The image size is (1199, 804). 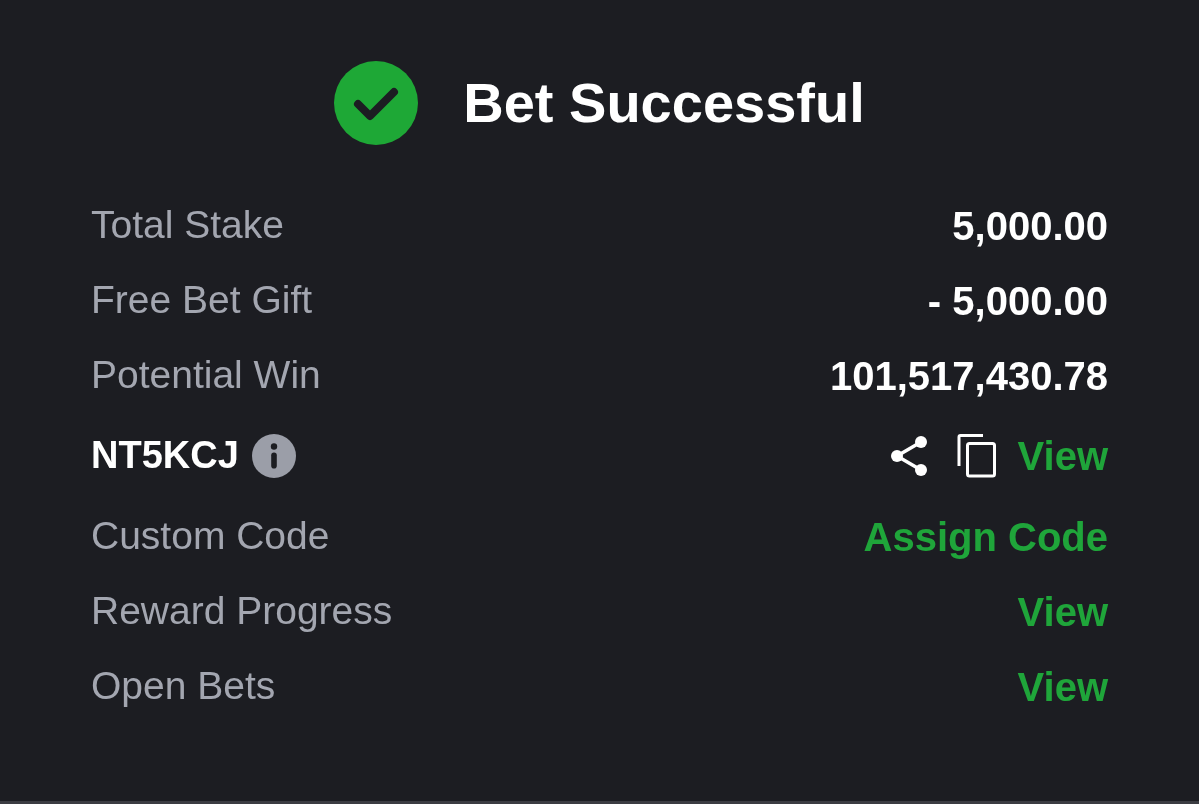 What do you see at coordinates (210, 536) in the screenshot?
I see `summary-label: Custom Code` at bounding box center [210, 536].